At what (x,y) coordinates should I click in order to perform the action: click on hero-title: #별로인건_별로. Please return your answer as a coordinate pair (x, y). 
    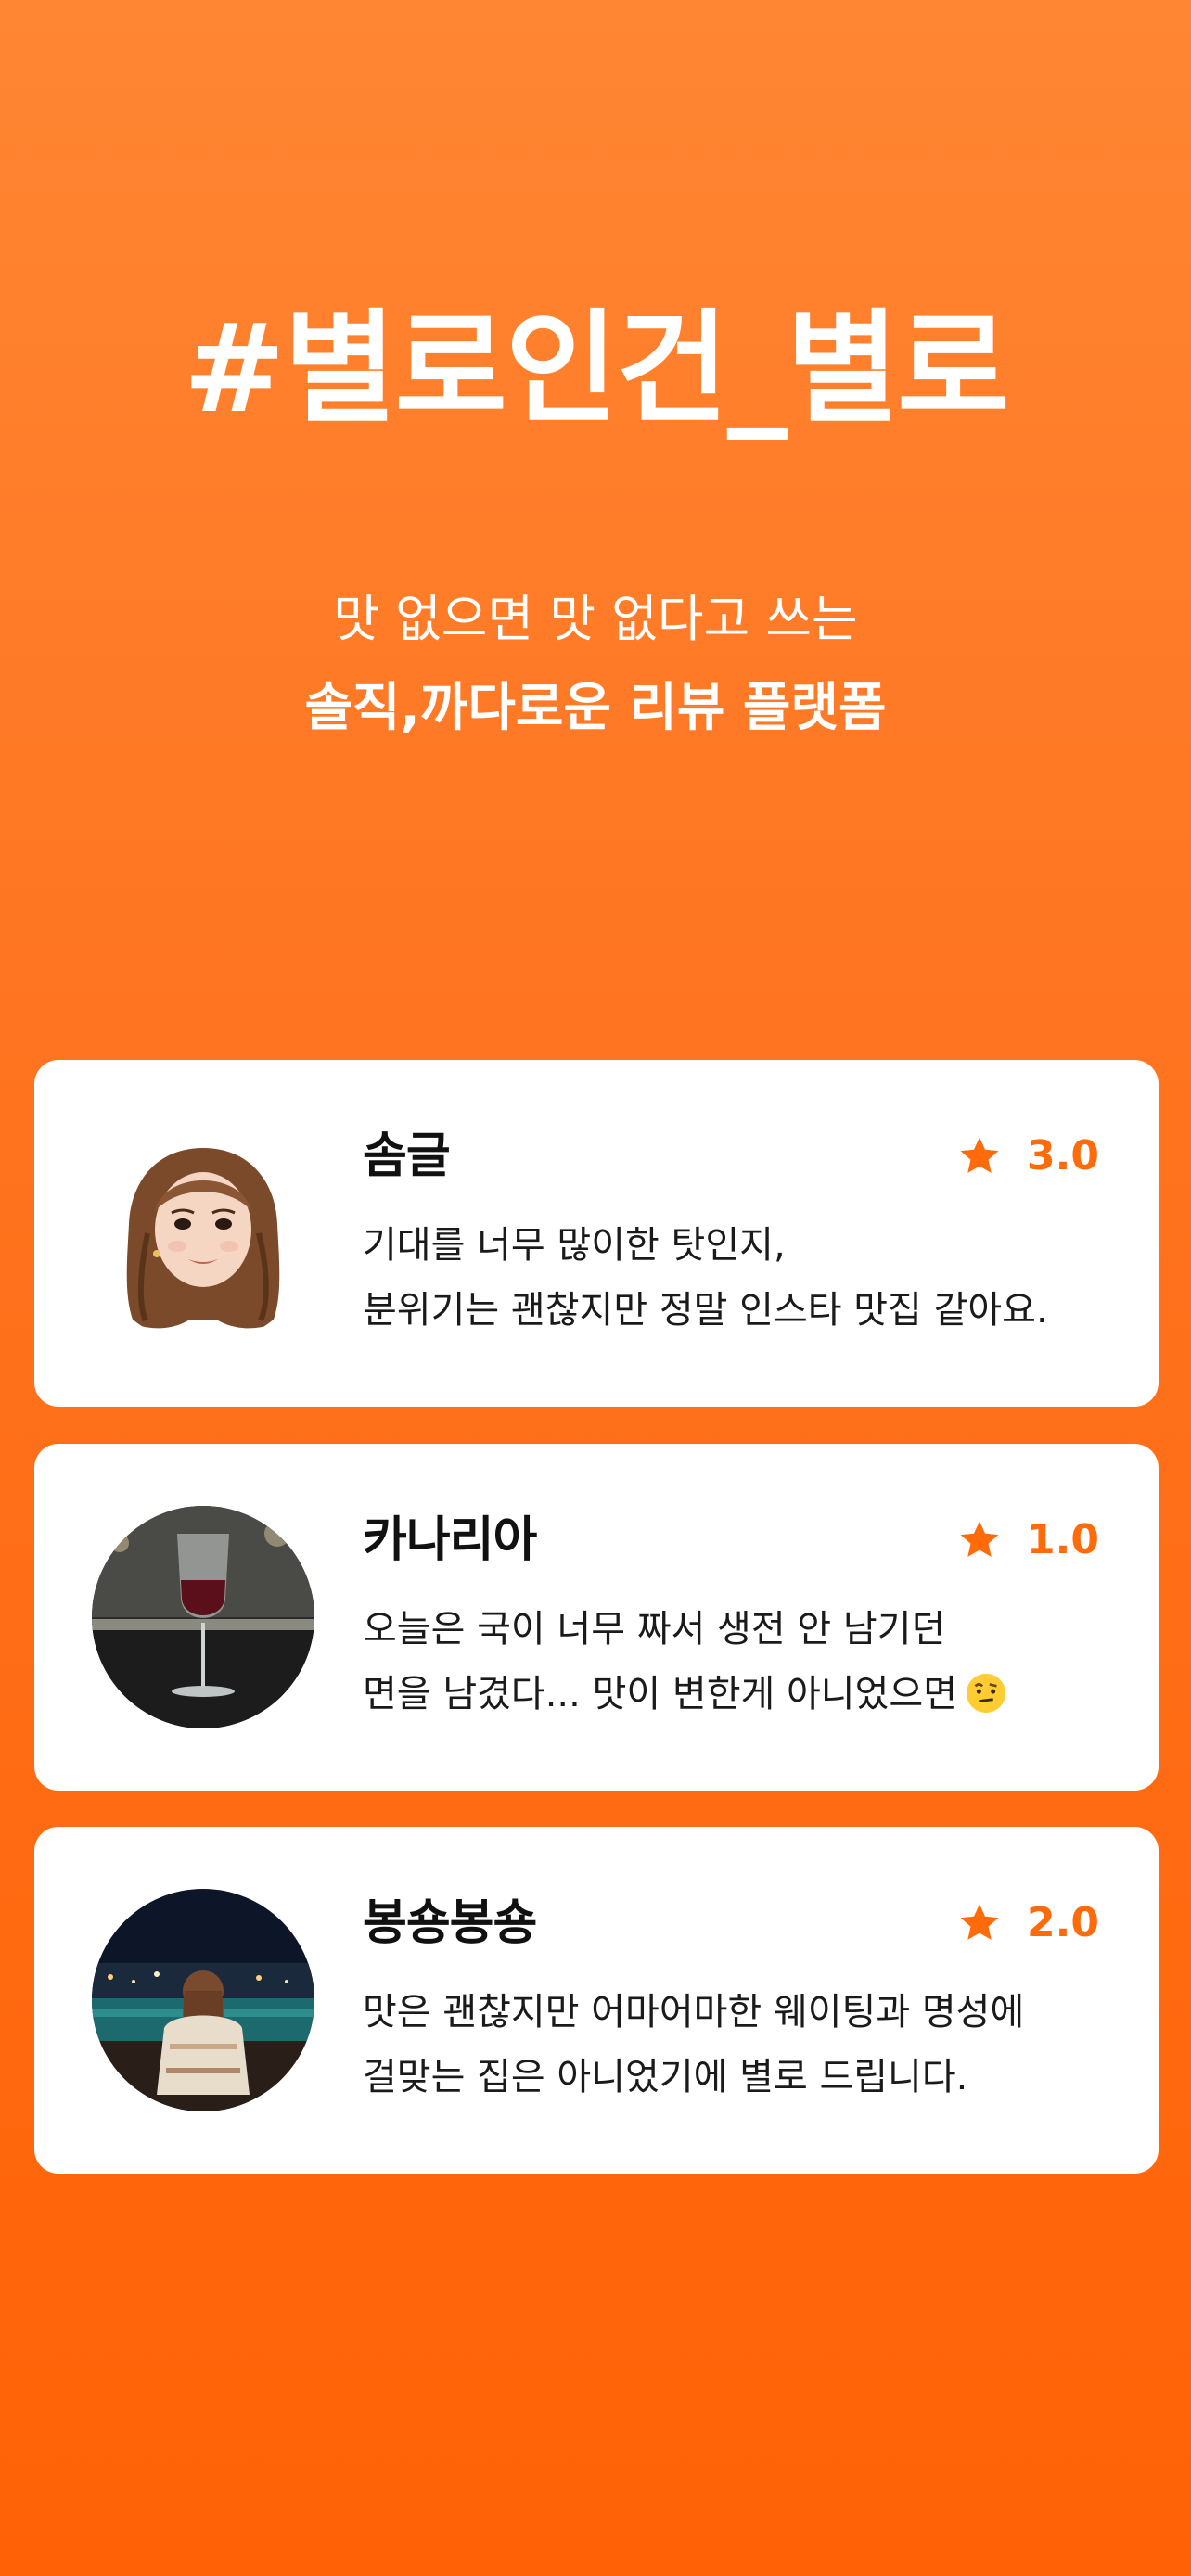
    Looking at the image, I should click on (596, 369).